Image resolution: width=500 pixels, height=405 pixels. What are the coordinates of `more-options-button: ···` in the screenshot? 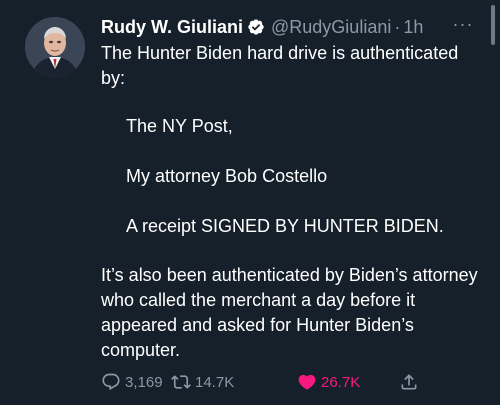 It's located at (463, 24).